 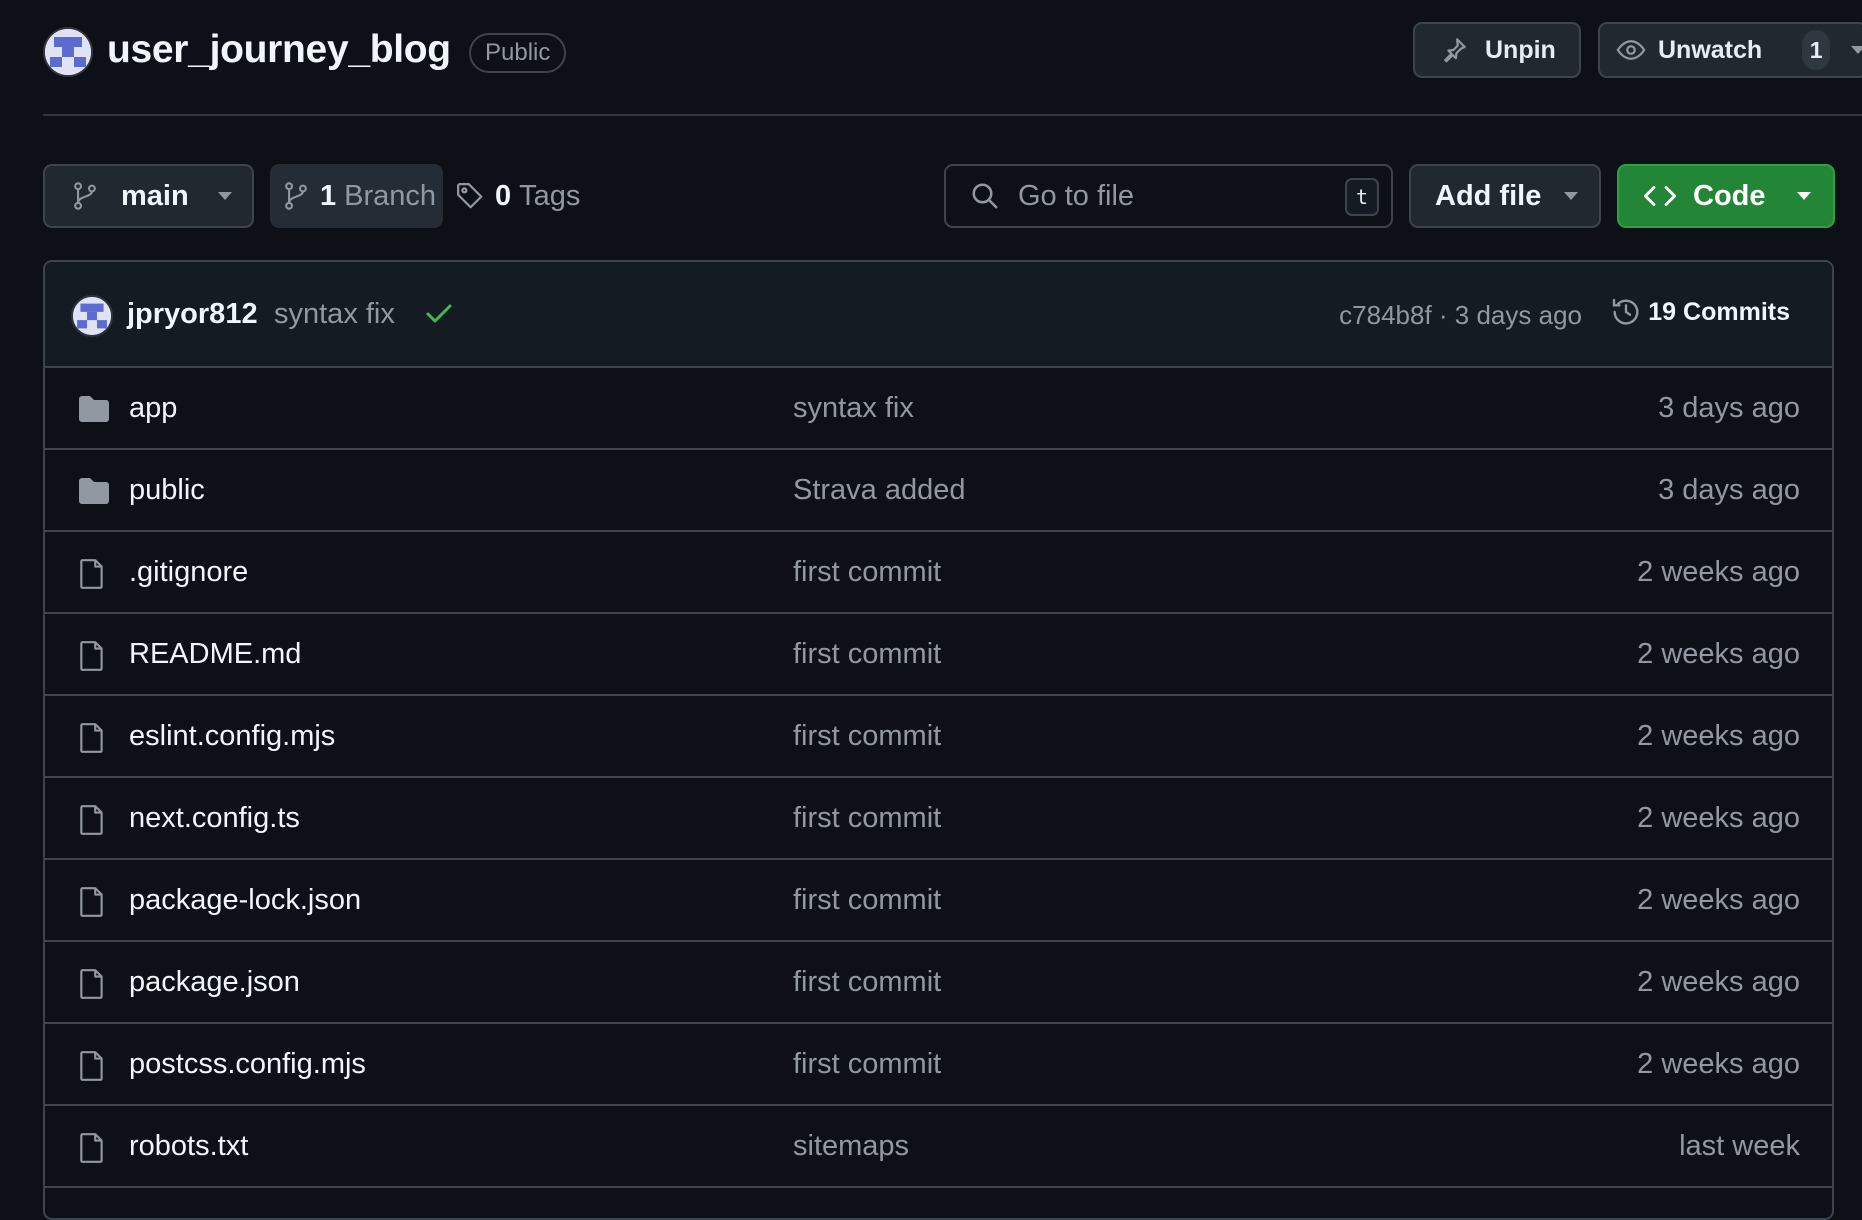 I want to click on code-icon, so click(x=1660, y=196).